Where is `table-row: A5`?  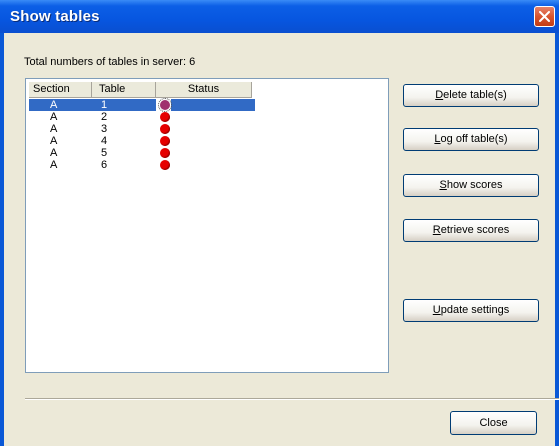 table-row: A5 is located at coordinates (142, 153).